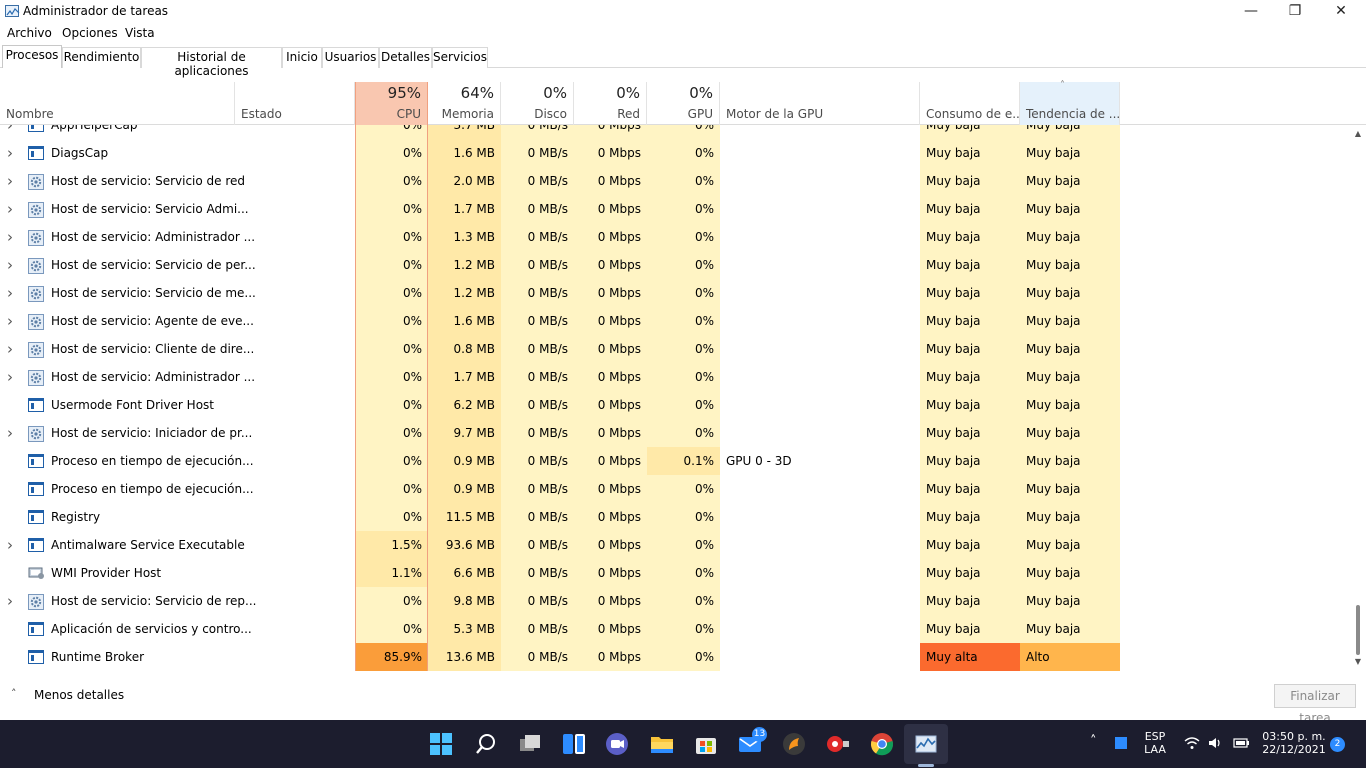 This screenshot has width=1366, height=768. What do you see at coordinates (662, 744) in the screenshot?
I see `file-explorer-icon` at bounding box center [662, 744].